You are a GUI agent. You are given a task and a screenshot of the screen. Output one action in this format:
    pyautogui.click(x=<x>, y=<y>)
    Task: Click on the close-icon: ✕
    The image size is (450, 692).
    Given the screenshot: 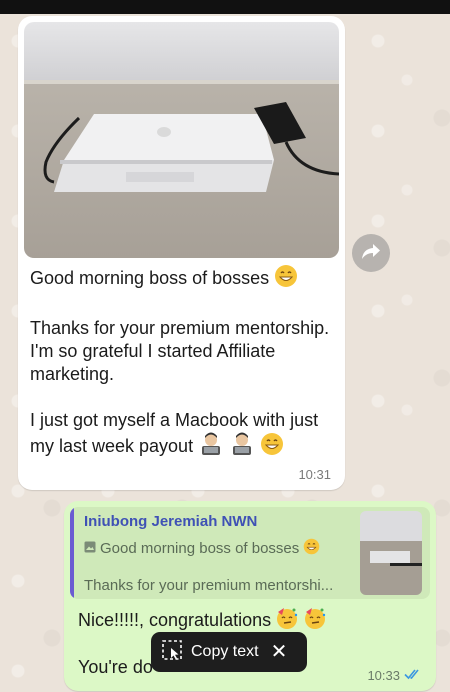 What is the action you would take?
    pyautogui.click(x=279, y=652)
    